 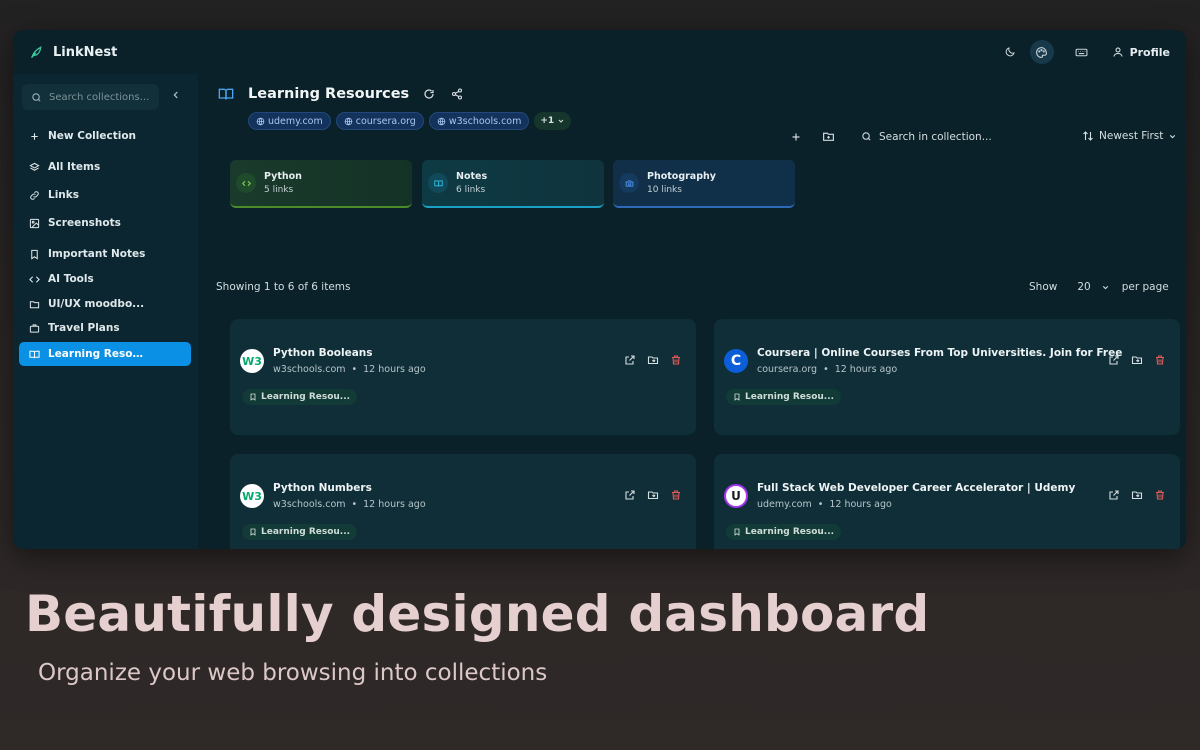 I want to click on sidebar-item-screenshots: Screenshots, so click(x=105, y=223).